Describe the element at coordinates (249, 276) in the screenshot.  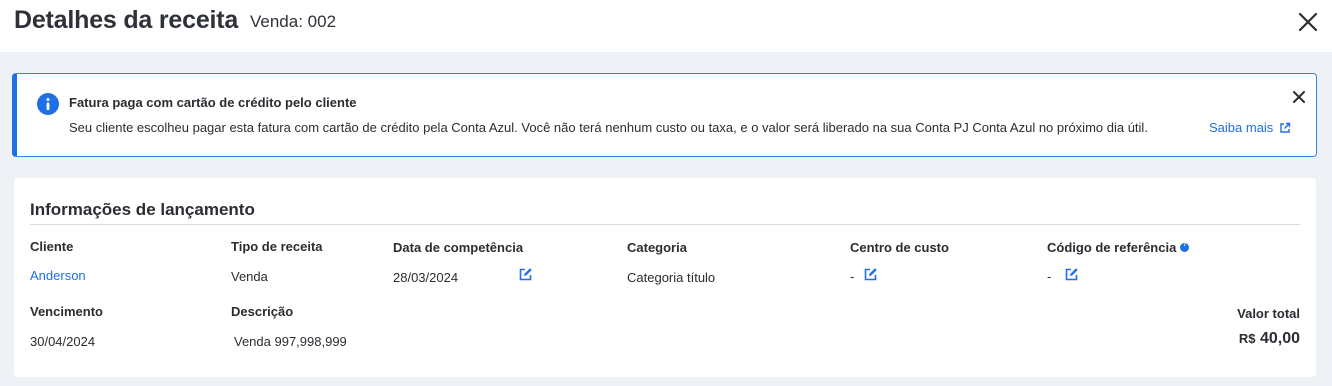
I see `revenue-type-value: Venda` at that location.